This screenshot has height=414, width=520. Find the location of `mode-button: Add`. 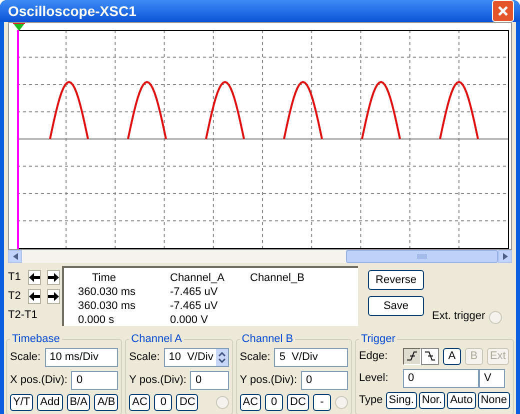

mode-button: Add is located at coordinates (50, 402).